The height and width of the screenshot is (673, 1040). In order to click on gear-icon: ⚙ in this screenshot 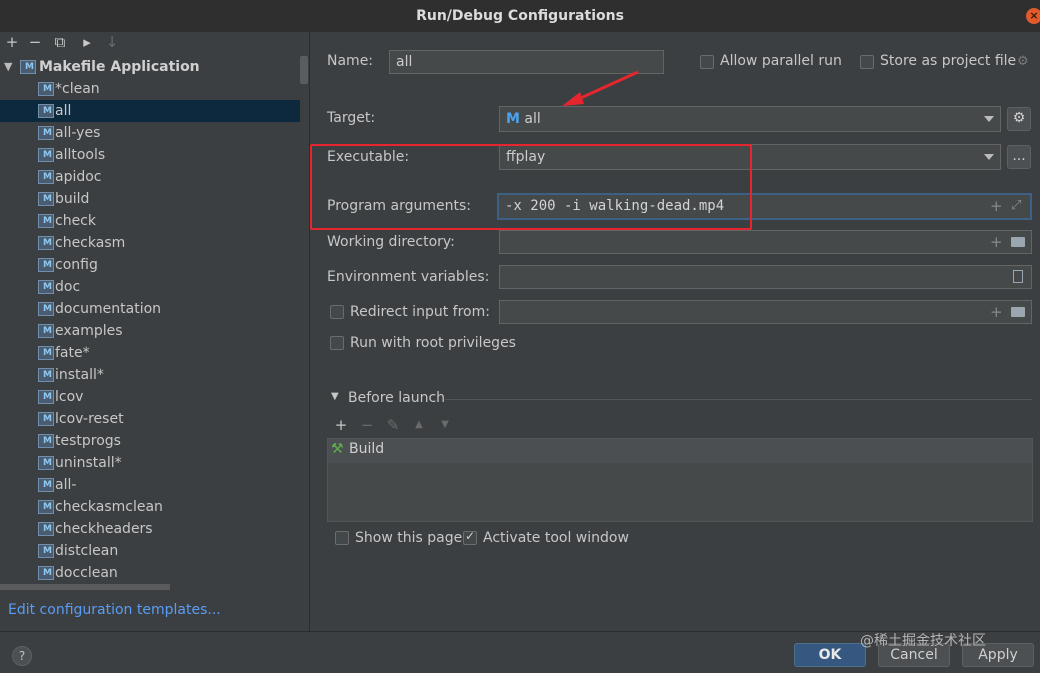, I will do `click(1023, 61)`.